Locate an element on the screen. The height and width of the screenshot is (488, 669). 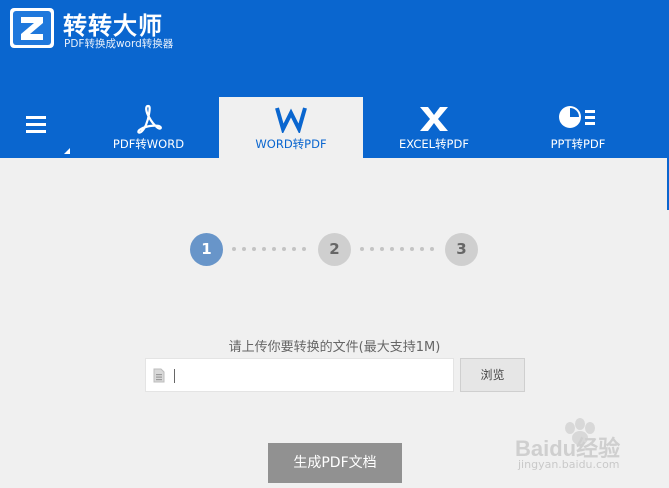
tab-label: EXCEL转PDF is located at coordinates (434, 144).